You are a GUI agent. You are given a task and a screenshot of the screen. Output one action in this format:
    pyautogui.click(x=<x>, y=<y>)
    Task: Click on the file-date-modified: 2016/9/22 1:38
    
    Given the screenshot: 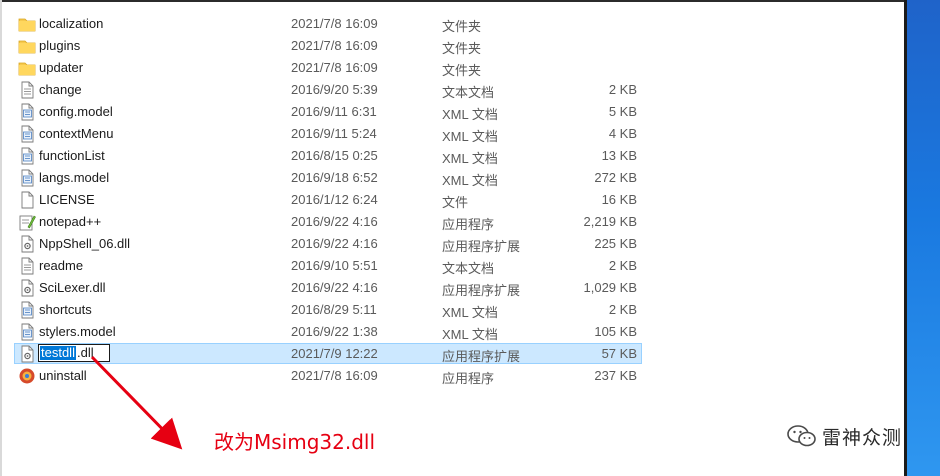 What is the action you would take?
    pyautogui.click(x=334, y=331)
    